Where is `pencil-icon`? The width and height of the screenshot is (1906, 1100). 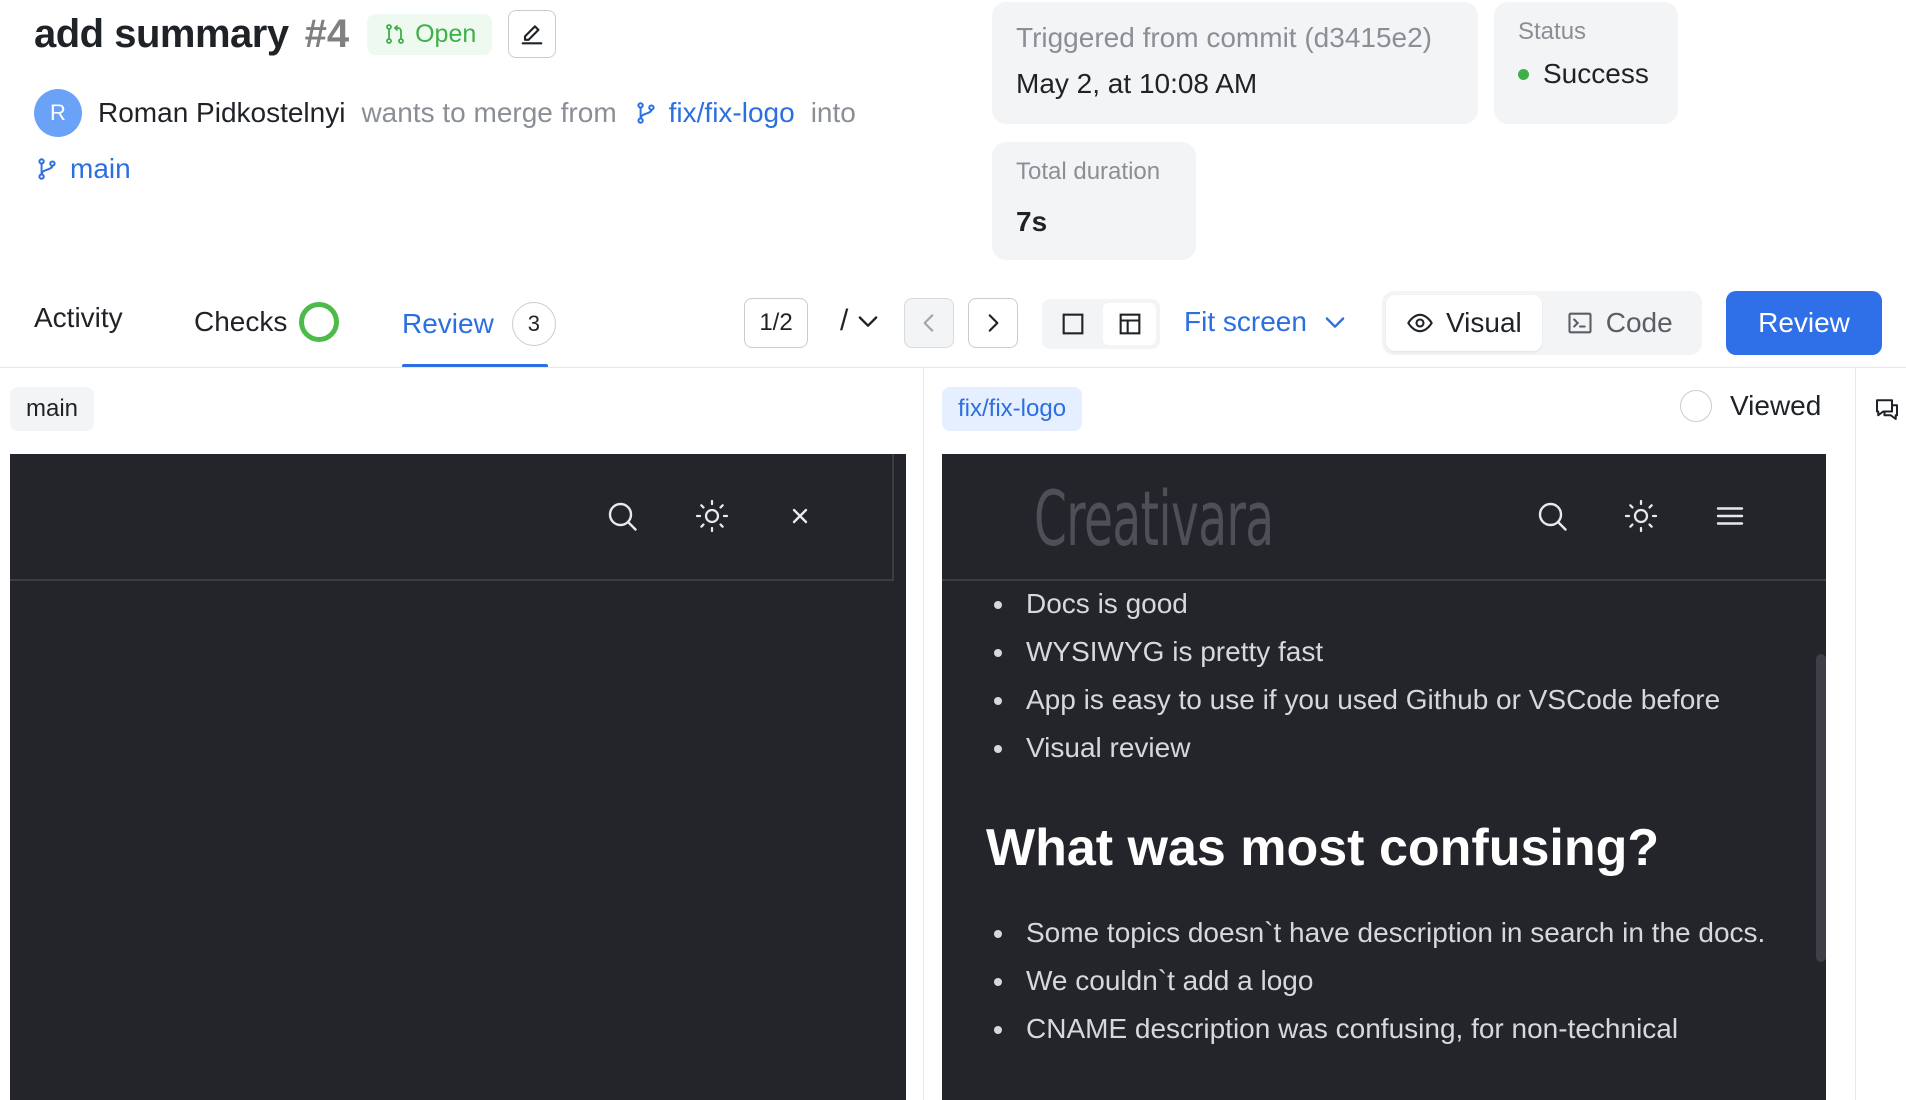 pencil-icon is located at coordinates (532, 35).